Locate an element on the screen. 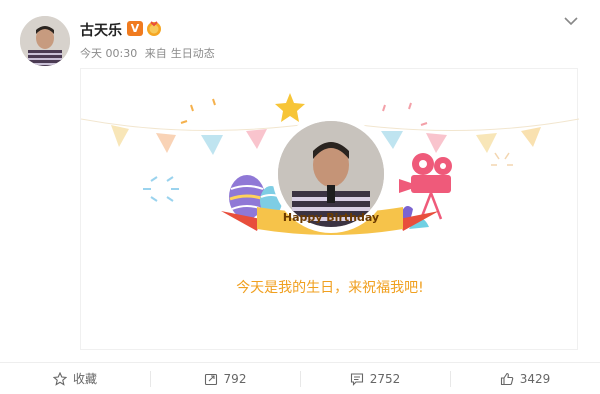  repost-button: 792 is located at coordinates (225, 378).